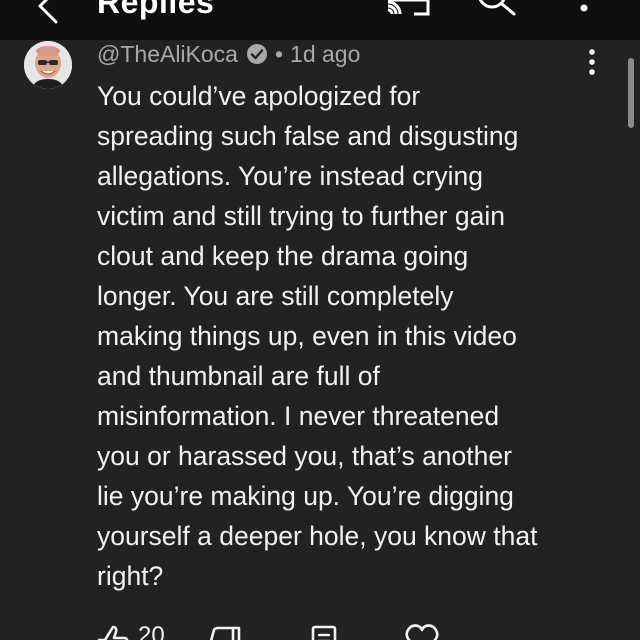  Describe the element at coordinates (307, 336) in the screenshot. I see `comment-text-line: making things up, even in this video` at that location.